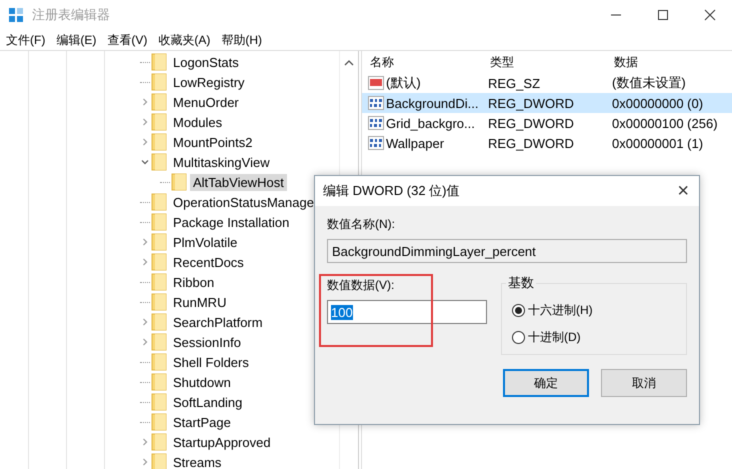 The image size is (732, 469). I want to click on value-data: 0x00000000 (0), so click(657, 103).